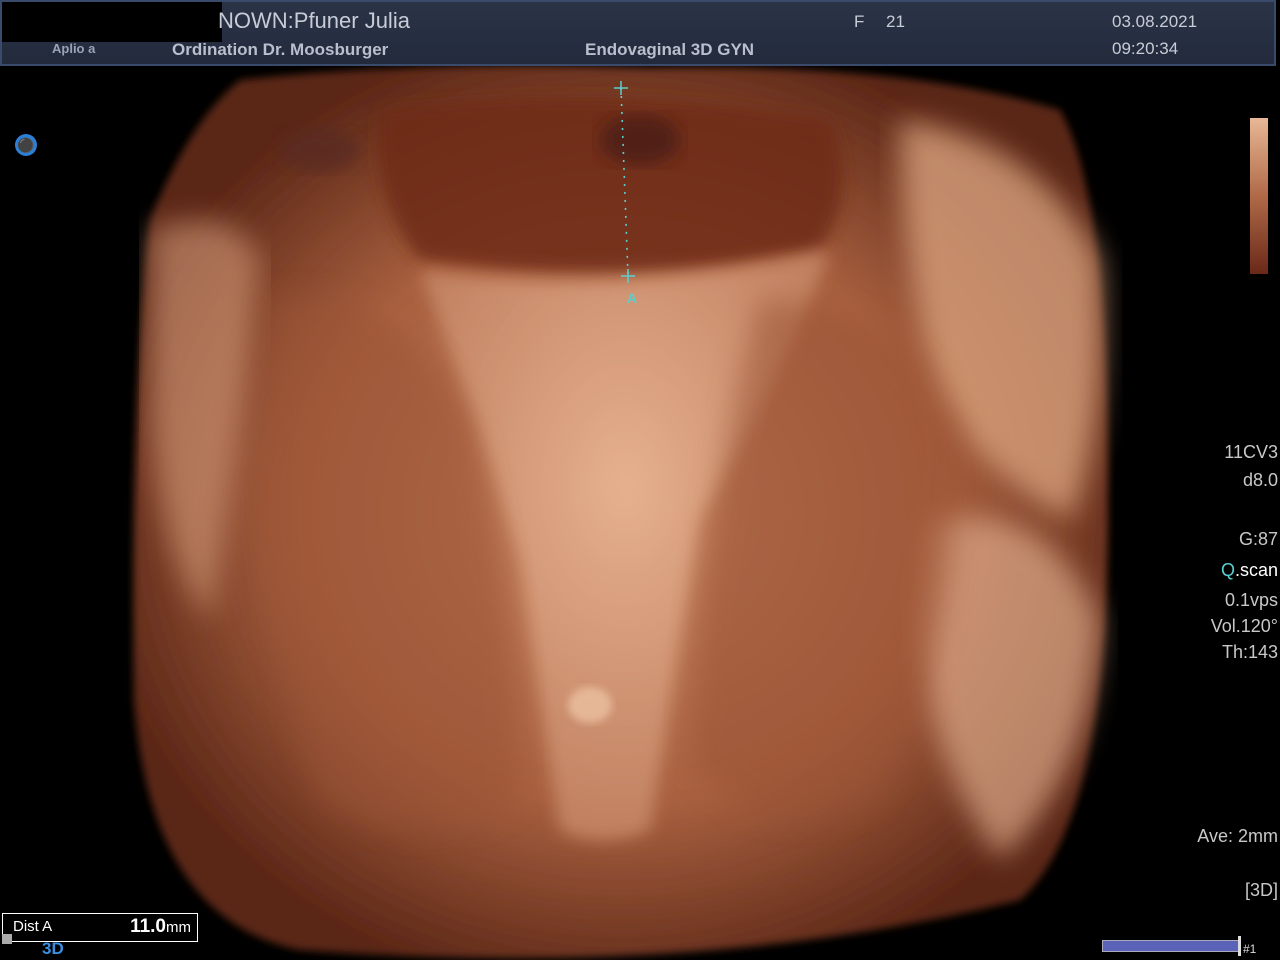 This screenshot has width=1280, height=960. Describe the element at coordinates (1251, 452) in the screenshot. I see `probe-type: 11CV3` at that location.